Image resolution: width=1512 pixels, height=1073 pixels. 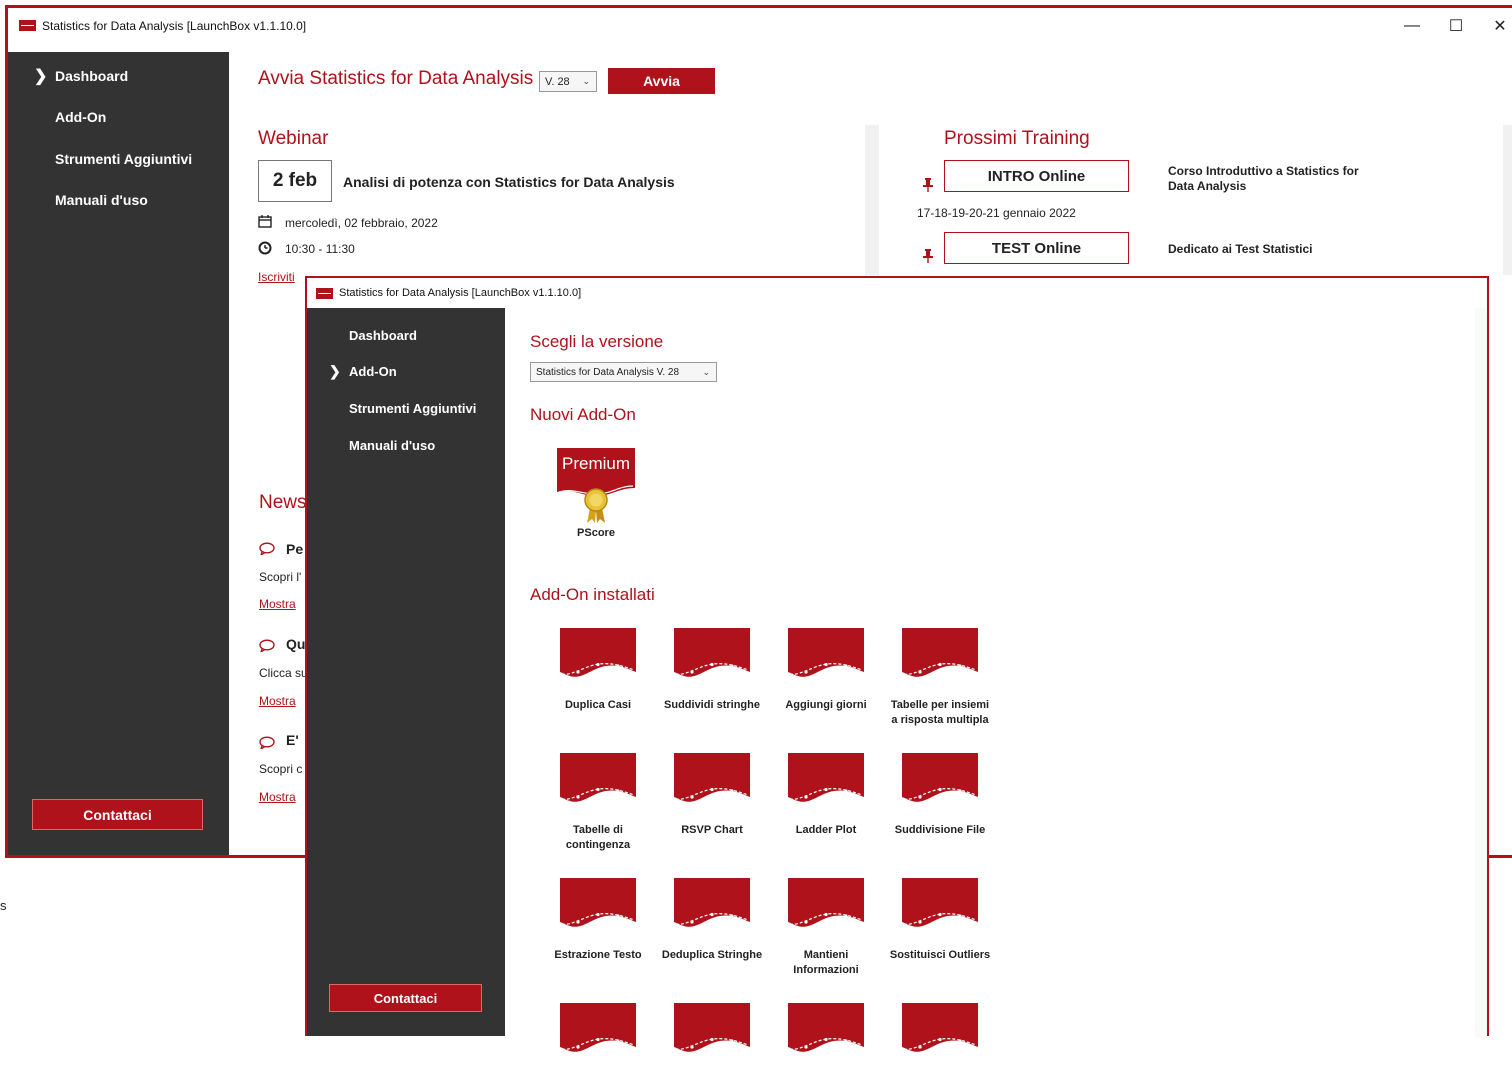 I want to click on addon-tile: Tabelle di contingenza, so click(x=598, y=803).